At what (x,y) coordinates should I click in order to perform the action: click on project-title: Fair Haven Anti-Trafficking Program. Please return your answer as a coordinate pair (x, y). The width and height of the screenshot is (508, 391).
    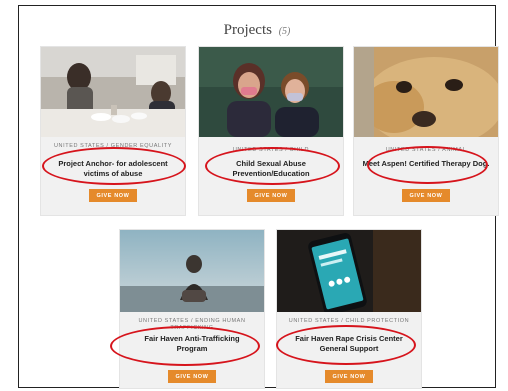
    Looking at the image, I should click on (192, 344).